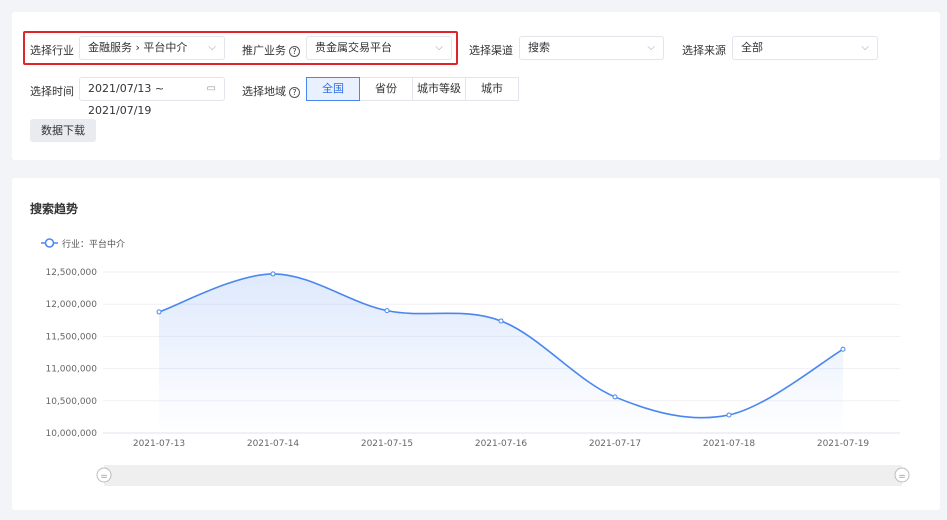 The image size is (947, 520). I want to click on x-tick-label: 2021-07-13, so click(159, 444).